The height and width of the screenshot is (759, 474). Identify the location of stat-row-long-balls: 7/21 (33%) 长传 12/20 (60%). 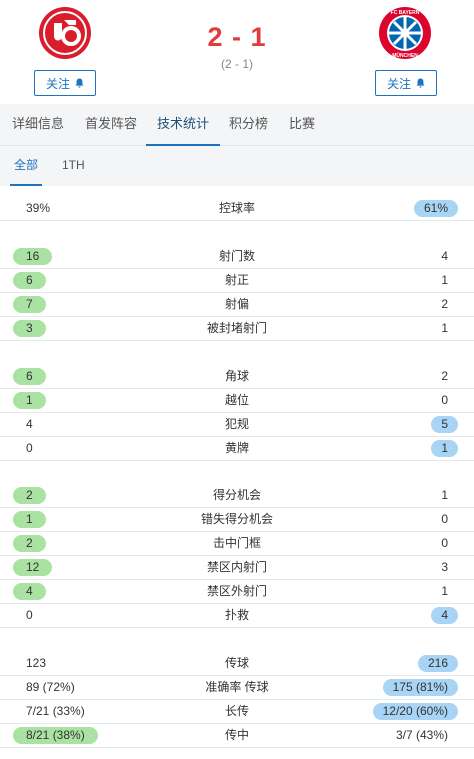
(237, 712).